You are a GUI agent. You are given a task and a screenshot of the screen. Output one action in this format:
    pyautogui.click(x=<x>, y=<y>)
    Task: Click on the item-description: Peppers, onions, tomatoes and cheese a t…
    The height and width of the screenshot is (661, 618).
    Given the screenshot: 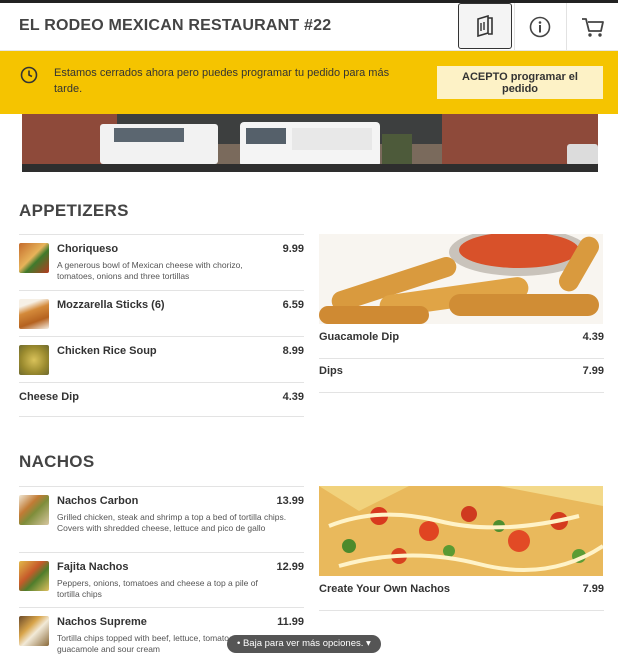 What is the action you would take?
    pyautogui.click(x=157, y=588)
    